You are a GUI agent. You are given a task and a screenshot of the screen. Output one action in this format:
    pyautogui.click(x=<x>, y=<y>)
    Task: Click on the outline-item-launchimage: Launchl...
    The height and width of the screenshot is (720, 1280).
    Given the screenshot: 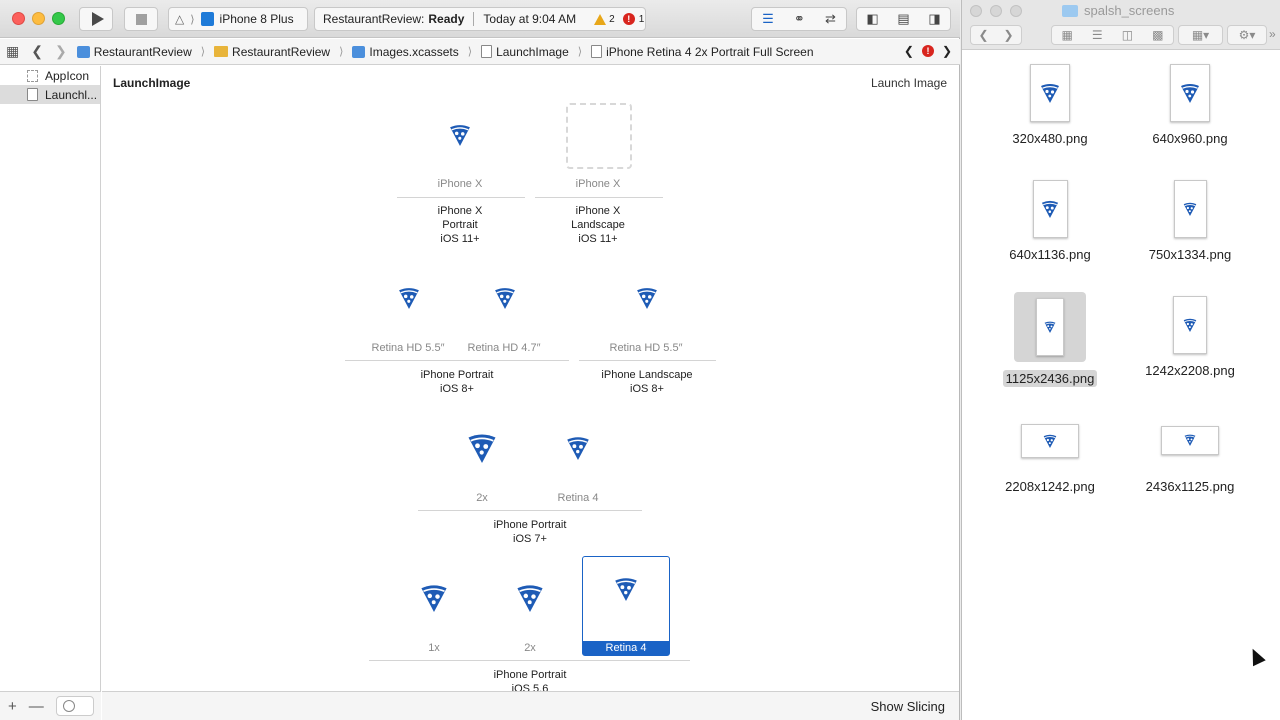 What is the action you would take?
    pyautogui.click(x=50, y=94)
    